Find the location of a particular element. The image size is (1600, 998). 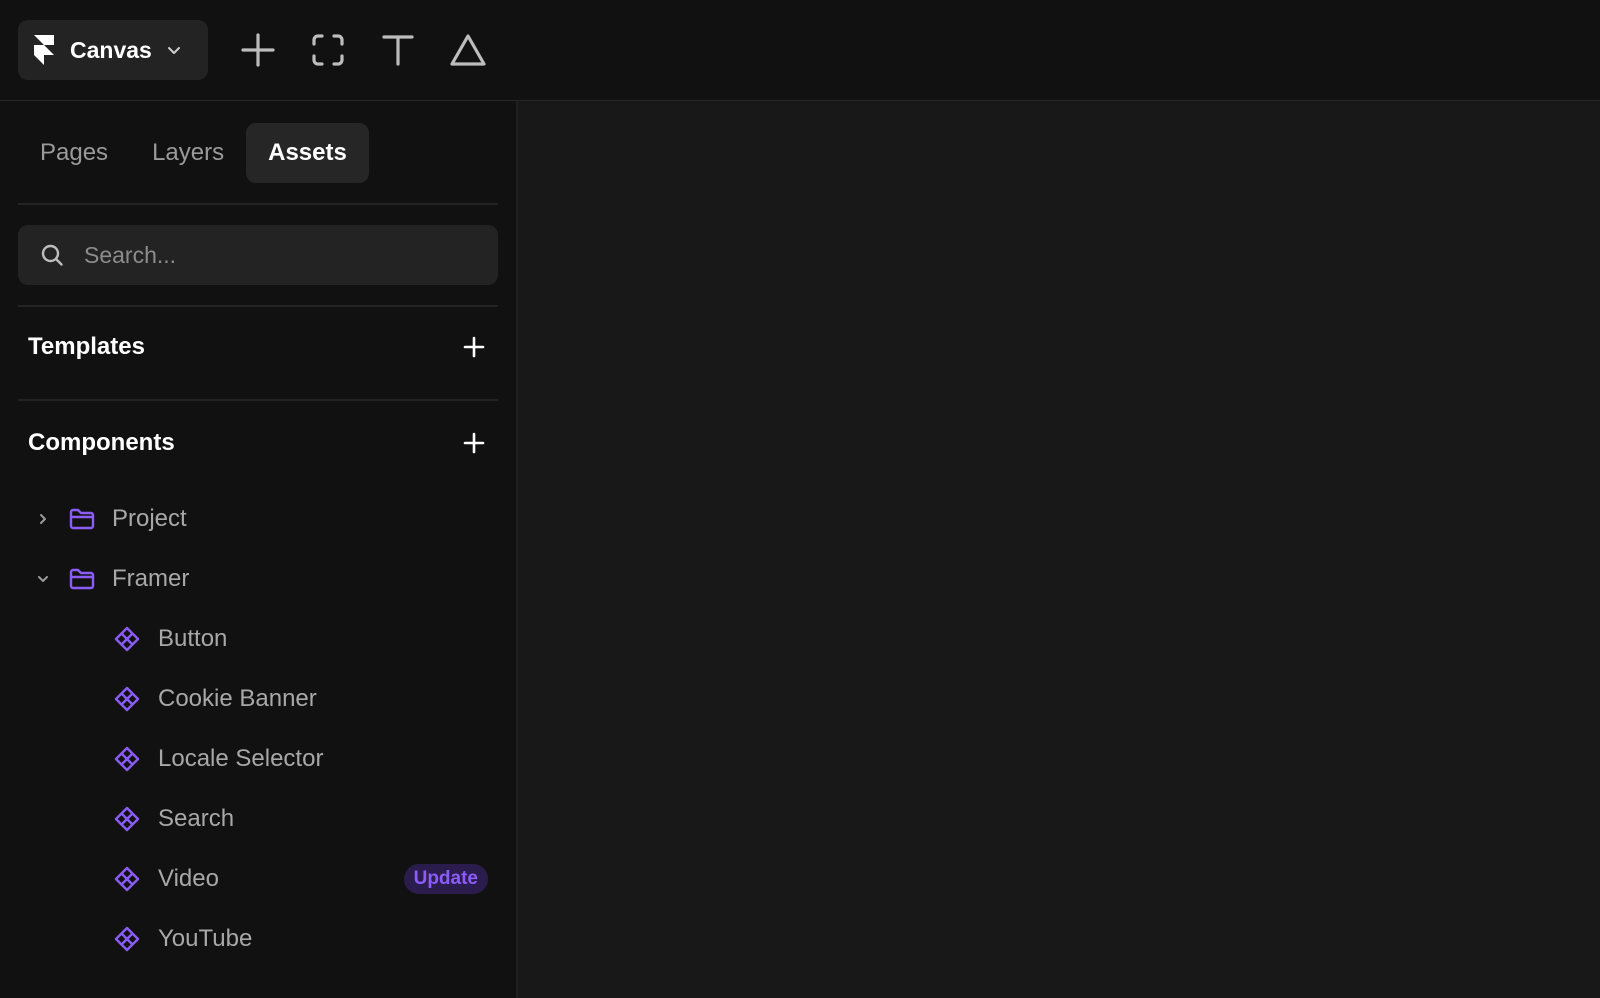

component-label: Video is located at coordinates (188, 878).